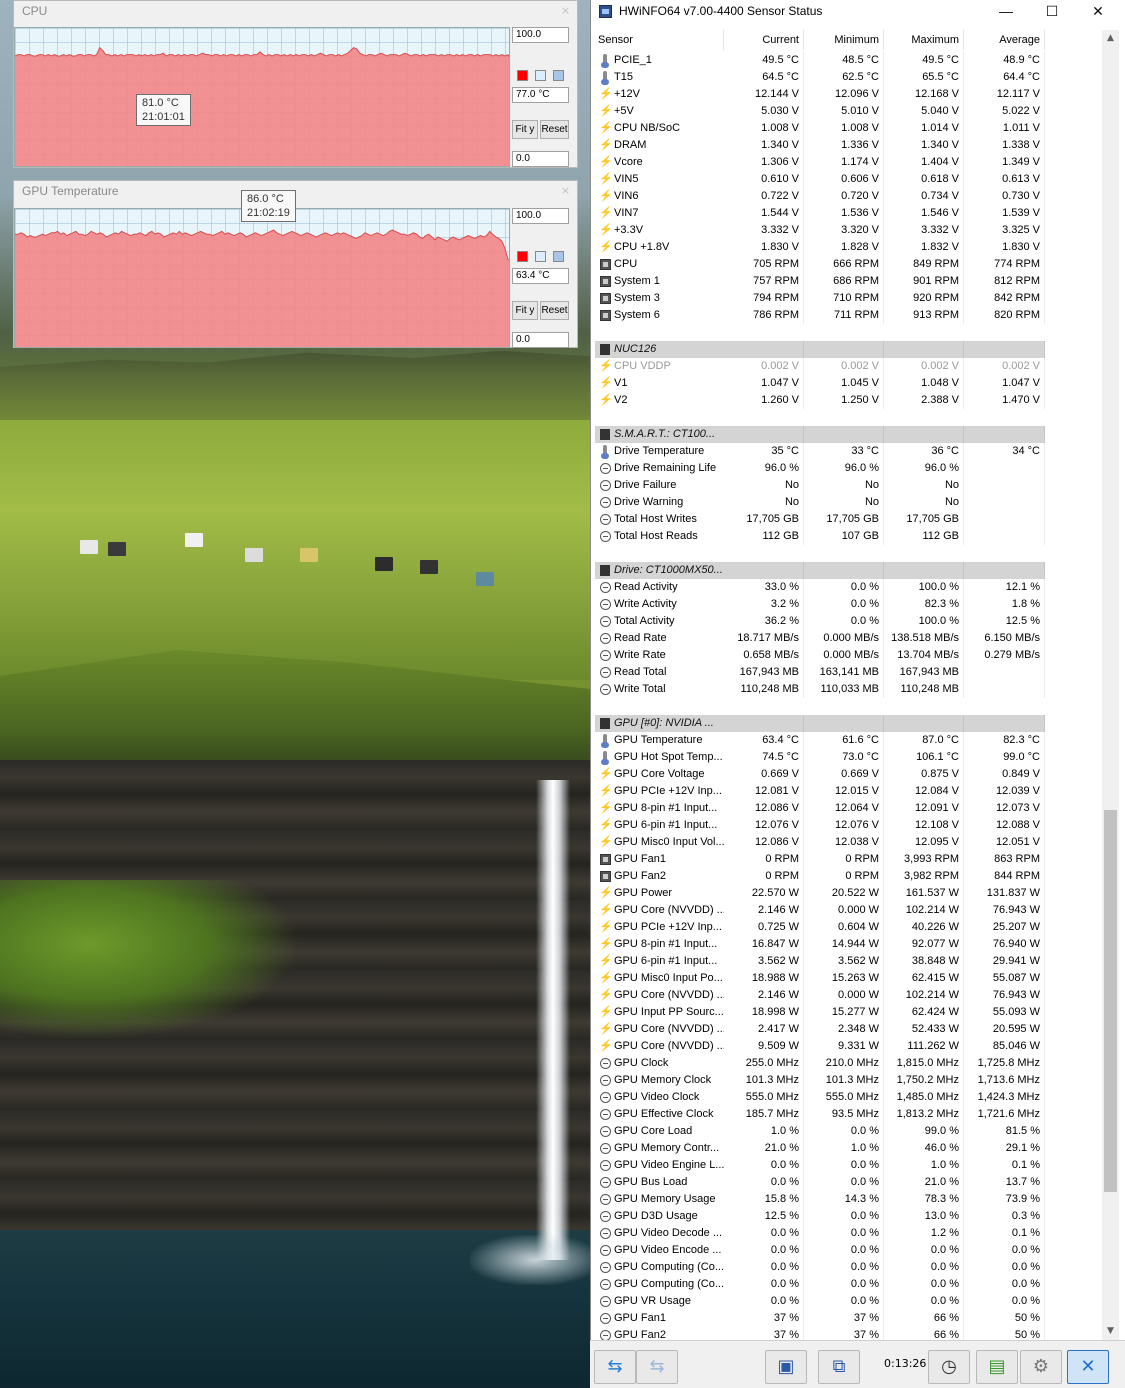  I want to click on table-row: Read Total 167,943 MB 163,141 MB 167,943 MB, so click(820, 672).